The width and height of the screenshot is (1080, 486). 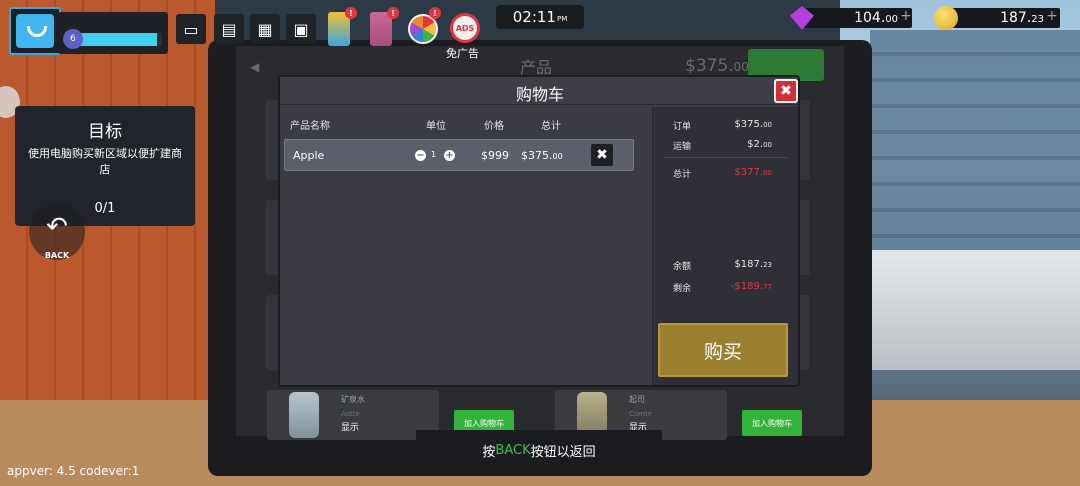 I want to click on objective-description: 使用电脑购买新区域以便扩建商店, so click(x=105, y=161).